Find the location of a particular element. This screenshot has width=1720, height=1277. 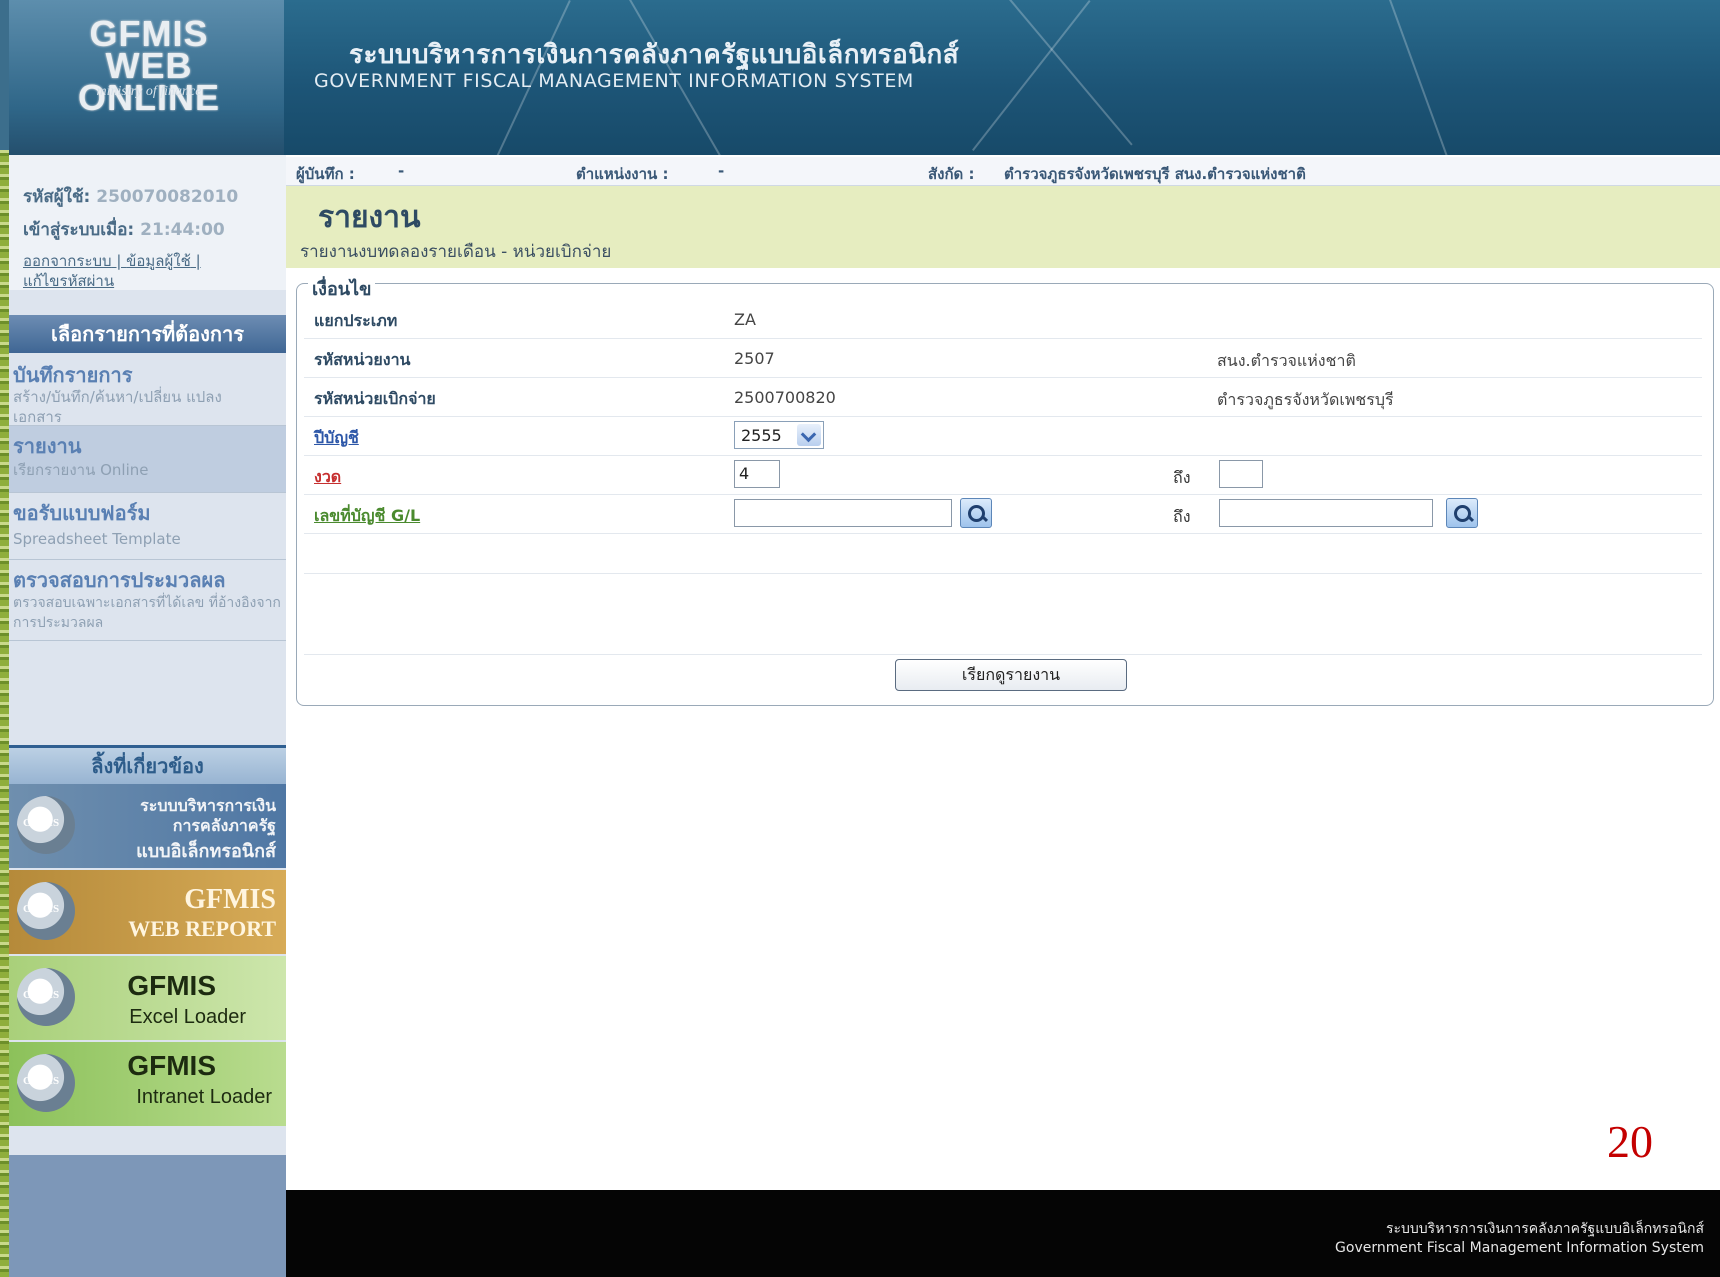

recorder-label: ผู้บันทึก : is located at coordinates (325, 174).